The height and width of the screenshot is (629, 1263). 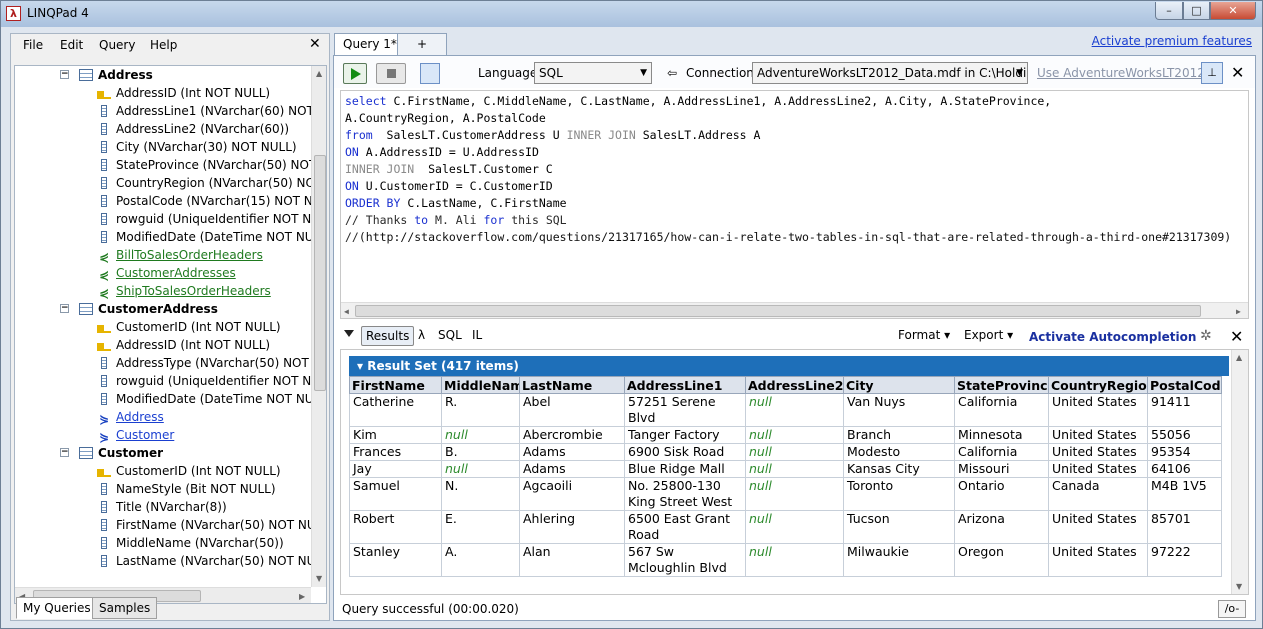 What do you see at coordinates (211, 363) in the screenshot?
I see `tree-column-node: AddressType (NVarchar(50) NOT NU` at bounding box center [211, 363].